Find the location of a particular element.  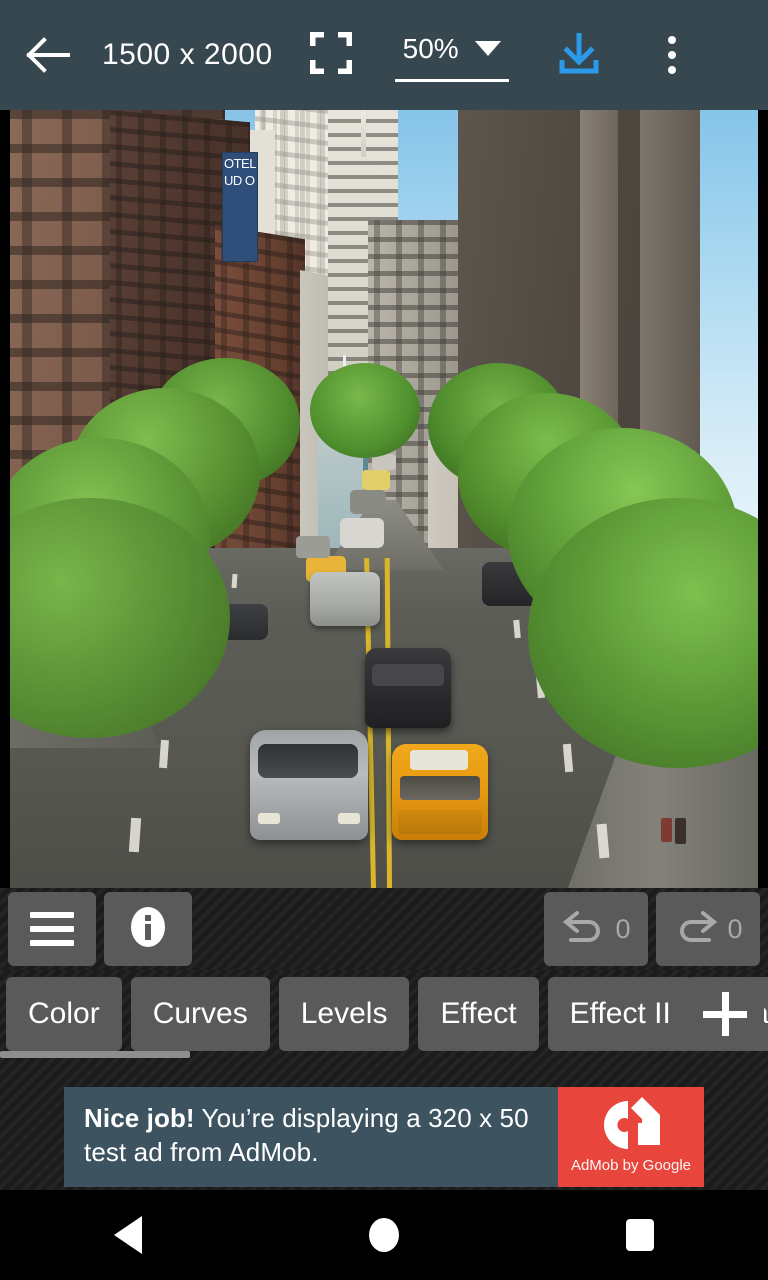

vehicle-distant is located at coordinates (368, 502).